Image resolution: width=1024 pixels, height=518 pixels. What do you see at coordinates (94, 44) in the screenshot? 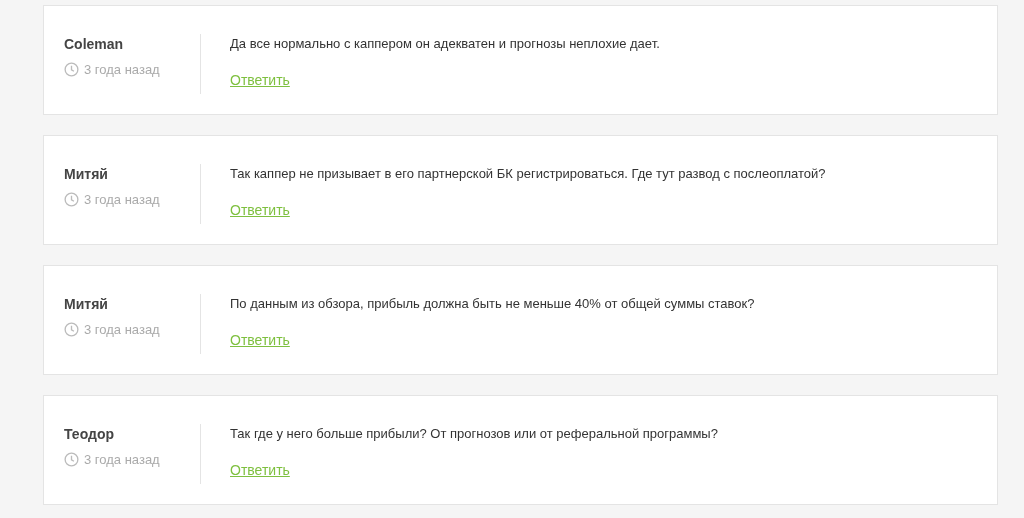
I see `author-name: Coleman` at bounding box center [94, 44].